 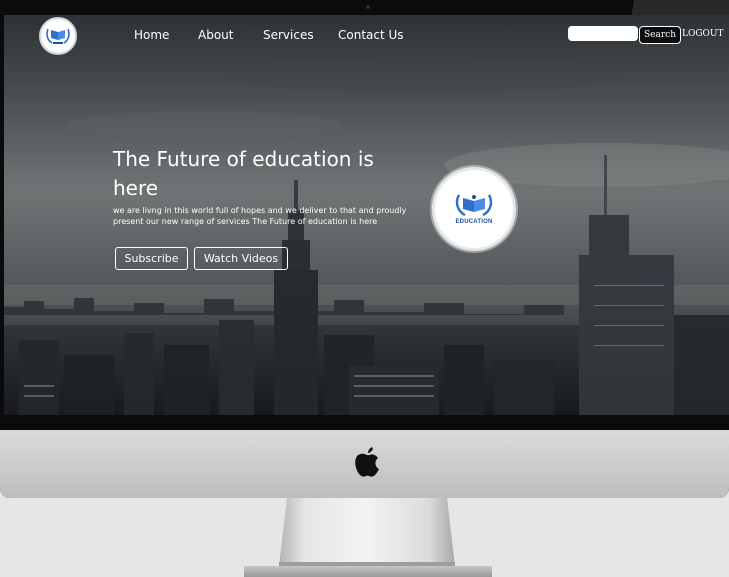 I want to click on search-input, so click(x=603, y=33).